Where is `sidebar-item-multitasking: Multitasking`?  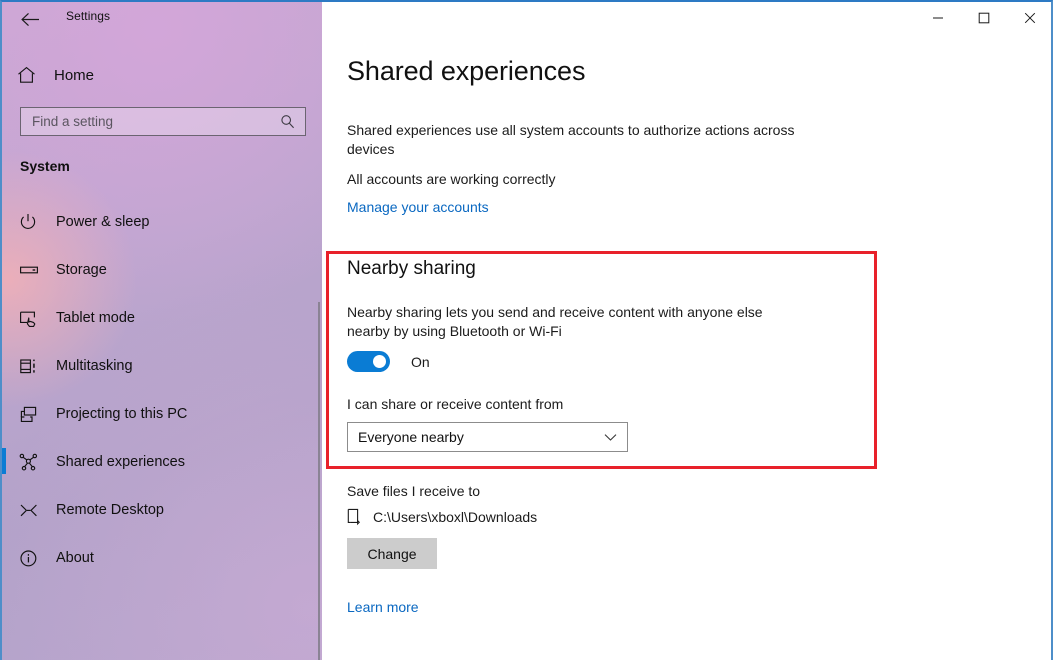 sidebar-item-multitasking: Multitasking is located at coordinates (162, 366).